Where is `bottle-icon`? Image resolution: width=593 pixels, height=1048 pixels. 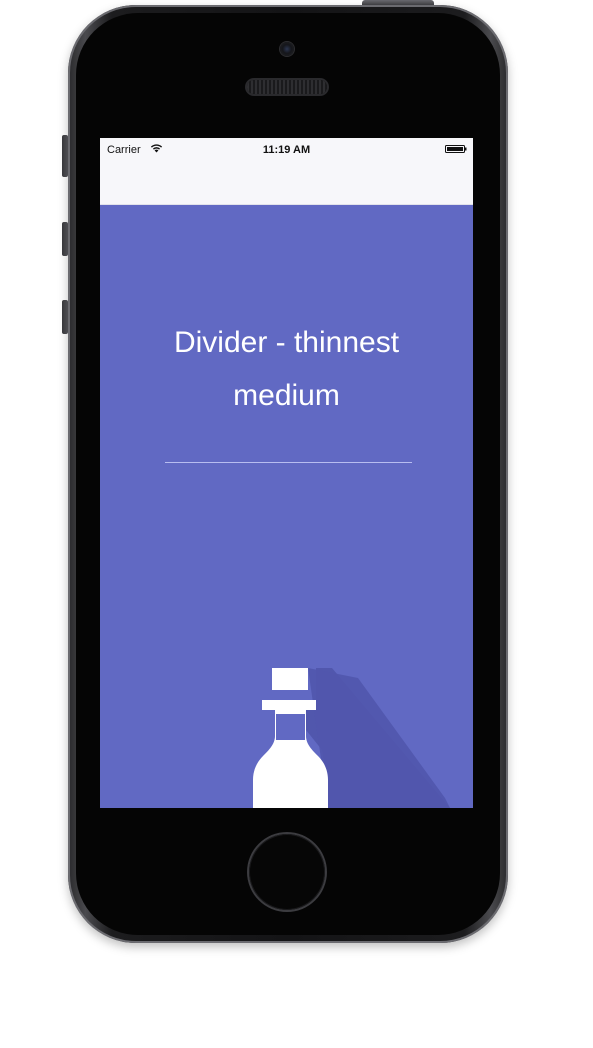 bottle-icon is located at coordinates (351, 738).